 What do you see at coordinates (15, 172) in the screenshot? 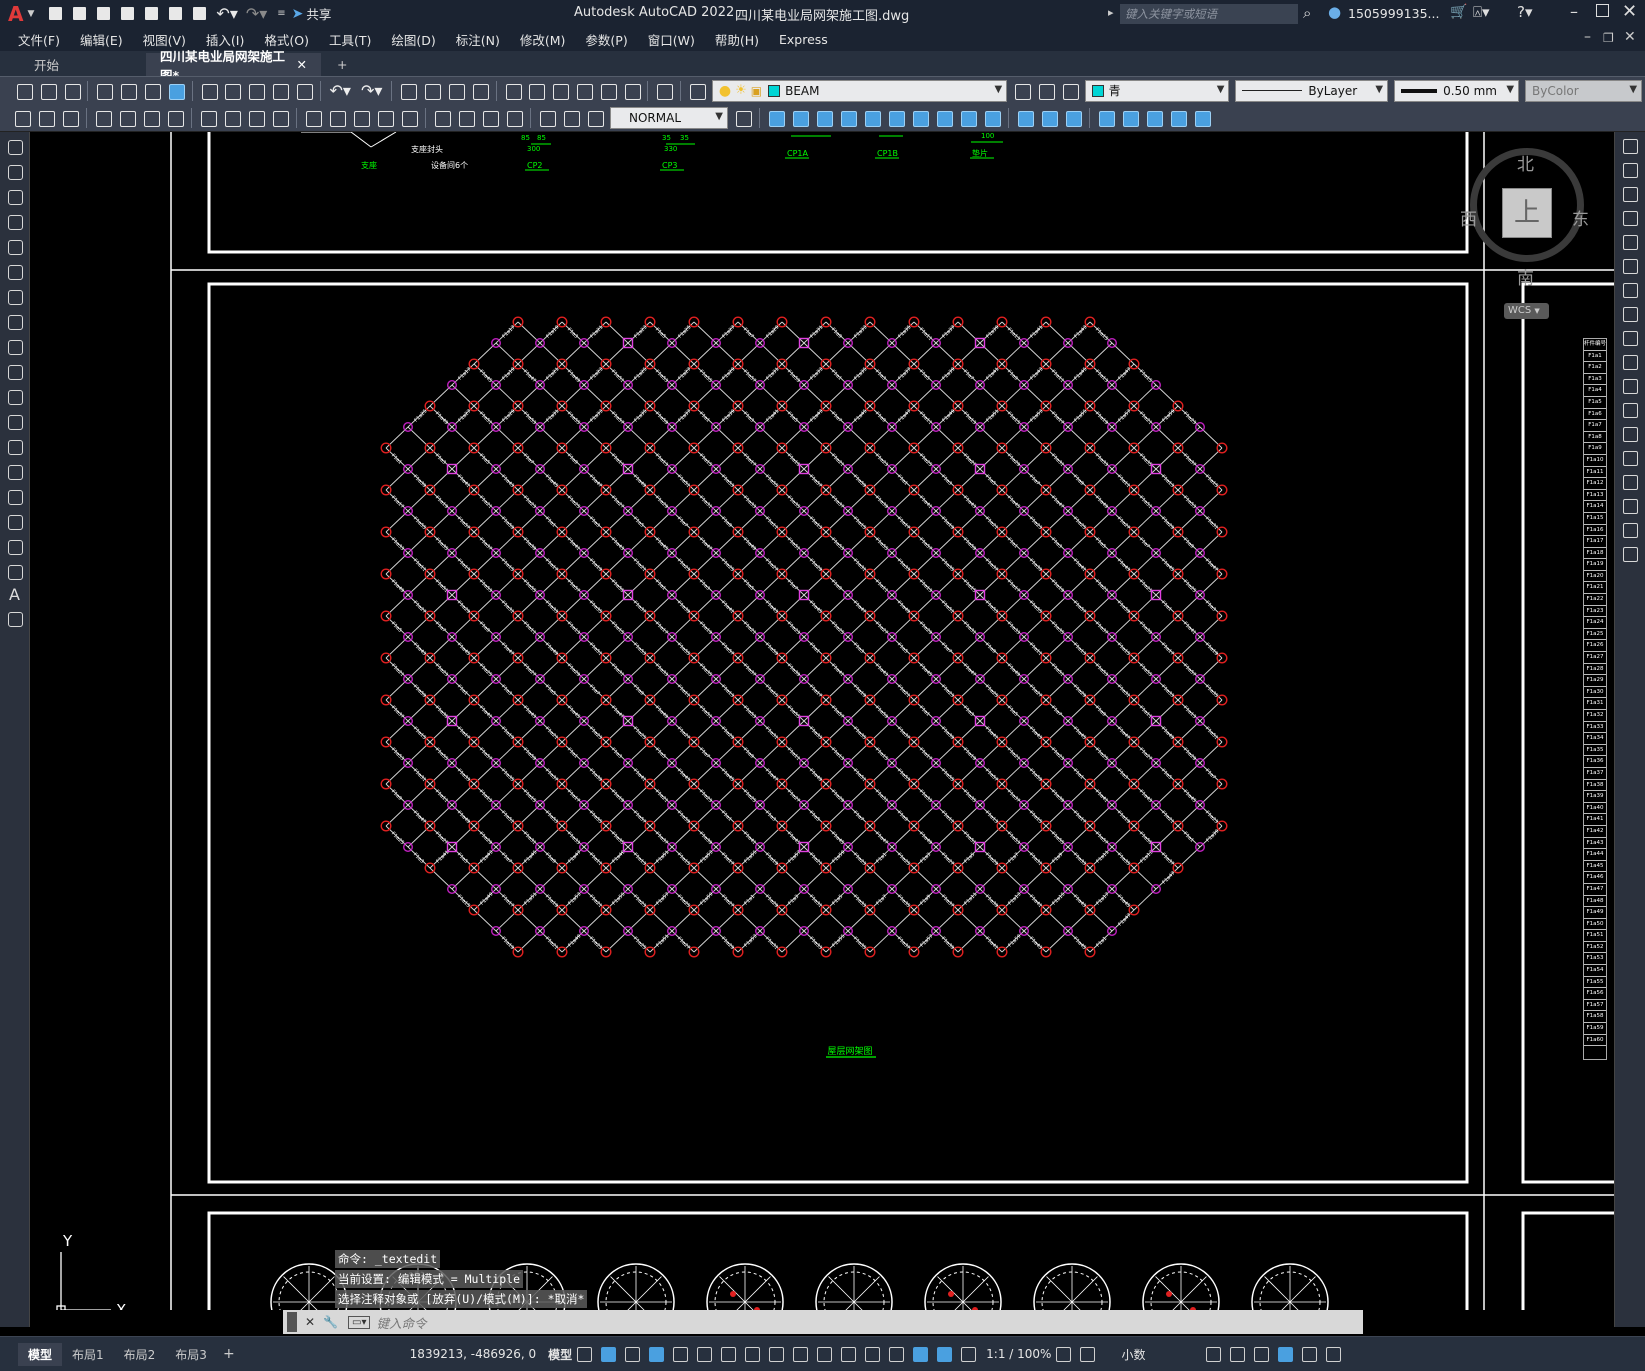
I see `construction-line-icon` at bounding box center [15, 172].